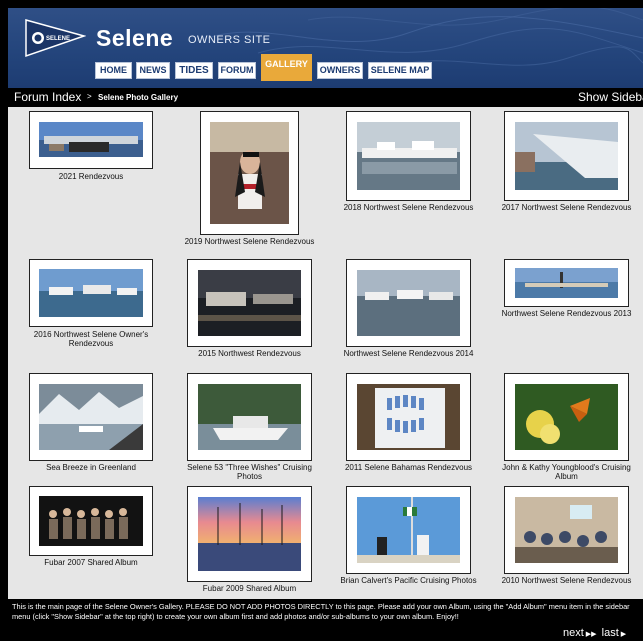 This screenshot has width=643, height=641. I want to click on nav-news: NEWS, so click(153, 70).